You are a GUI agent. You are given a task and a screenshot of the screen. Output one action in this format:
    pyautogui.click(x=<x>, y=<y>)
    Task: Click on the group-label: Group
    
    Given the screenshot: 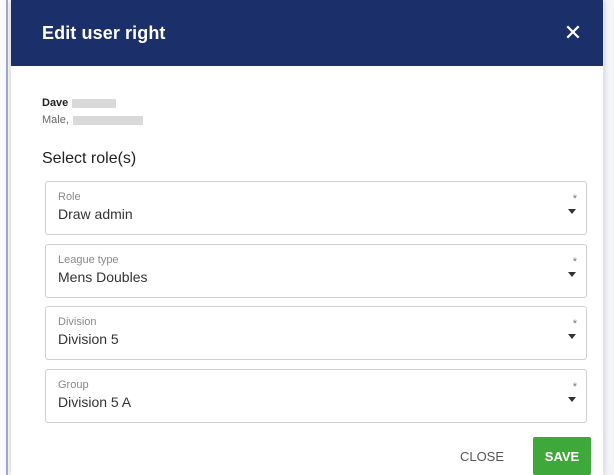 What is the action you would take?
    pyautogui.click(x=73, y=385)
    